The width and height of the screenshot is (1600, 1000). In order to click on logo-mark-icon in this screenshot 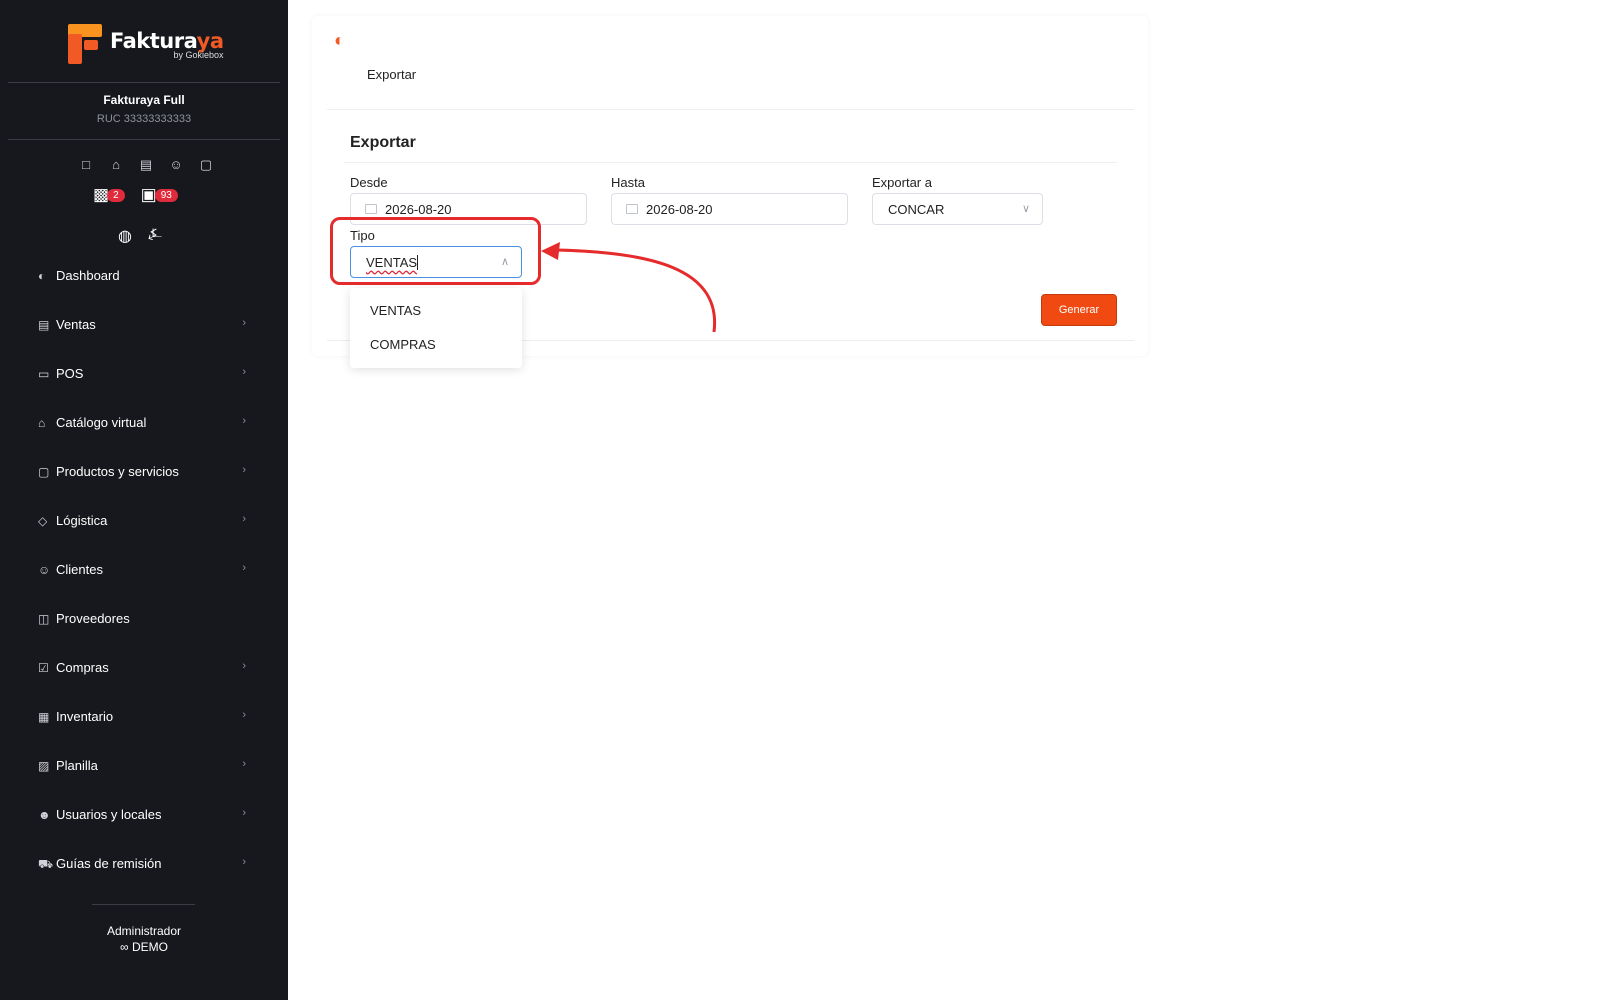, I will do `click(85, 44)`.